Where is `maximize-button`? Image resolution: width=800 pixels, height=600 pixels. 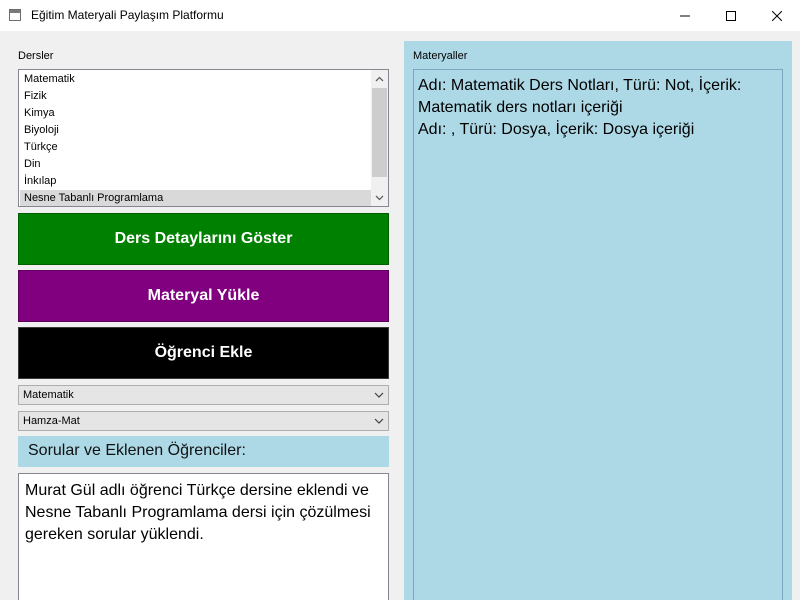 maximize-button is located at coordinates (731, 15).